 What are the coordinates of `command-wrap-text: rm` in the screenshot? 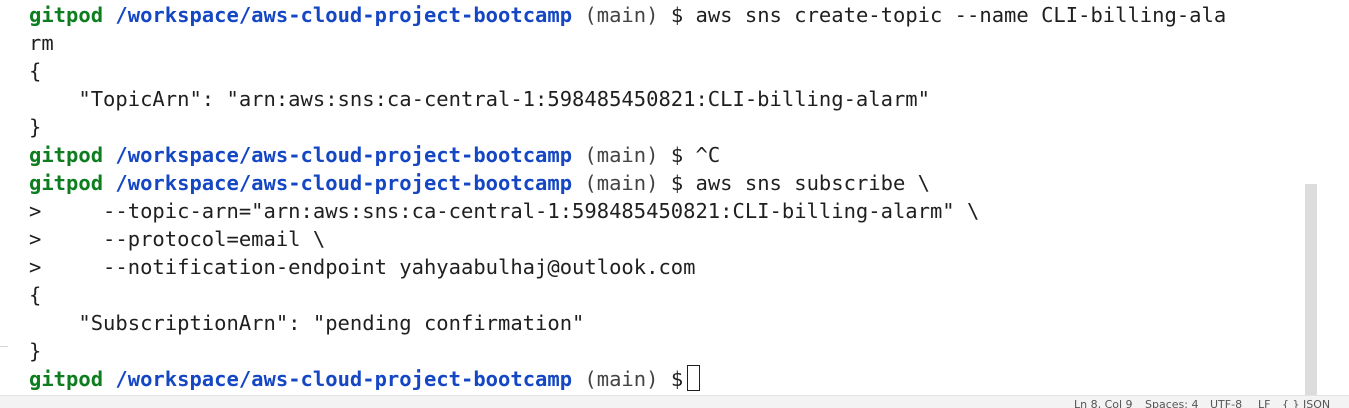 It's located at (41, 43).